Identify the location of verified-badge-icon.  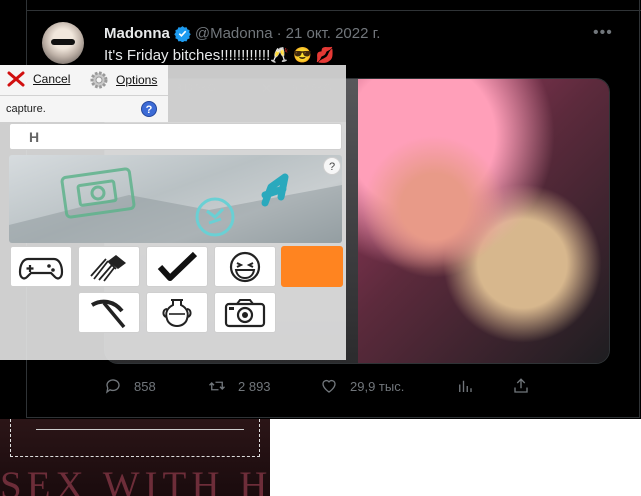
(182, 34).